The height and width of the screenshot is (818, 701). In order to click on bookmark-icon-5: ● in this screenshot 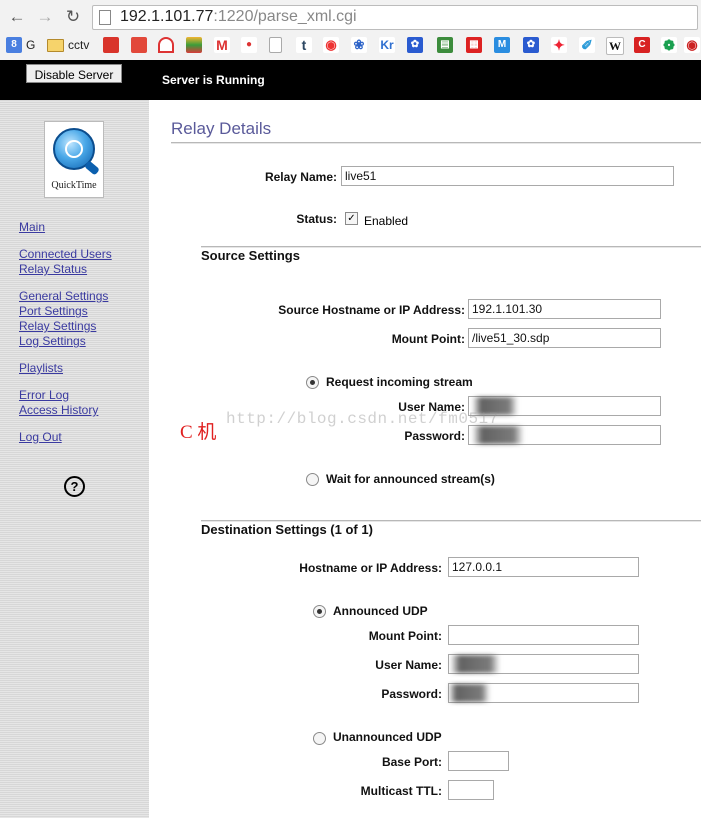, I will do `click(249, 45)`.